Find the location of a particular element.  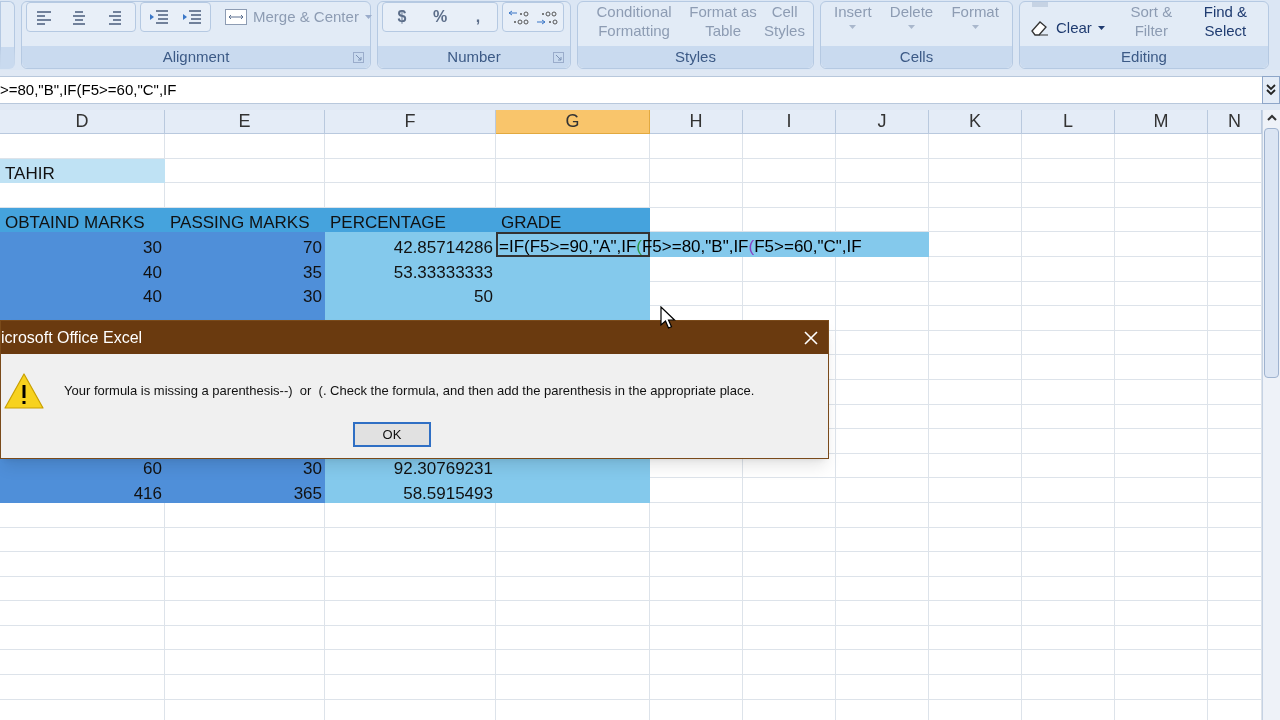

group-label: Editing is located at coordinates (1144, 56).